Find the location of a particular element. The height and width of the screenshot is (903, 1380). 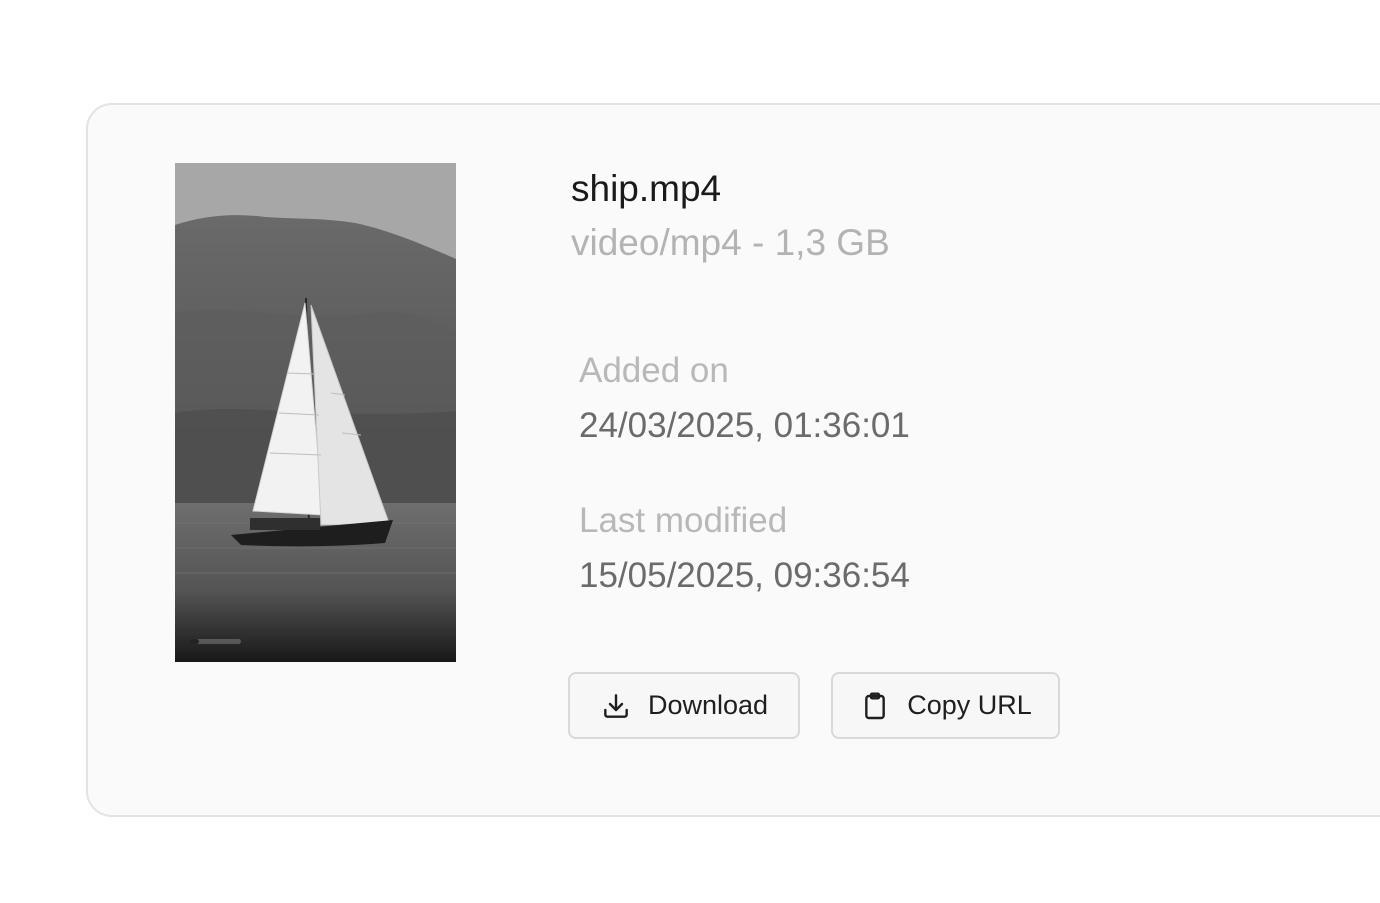

sailboat-image is located at coordinates (315, 412).